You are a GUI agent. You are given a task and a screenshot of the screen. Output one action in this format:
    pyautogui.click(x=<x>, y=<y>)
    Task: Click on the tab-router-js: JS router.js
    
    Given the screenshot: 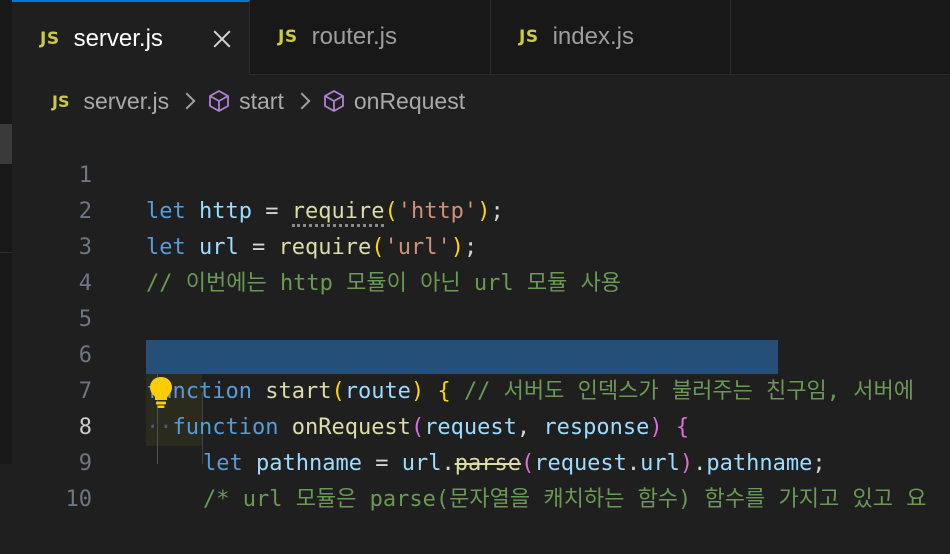 What is the action you would take?
    pyautogui.click(x=370, y=37)
    